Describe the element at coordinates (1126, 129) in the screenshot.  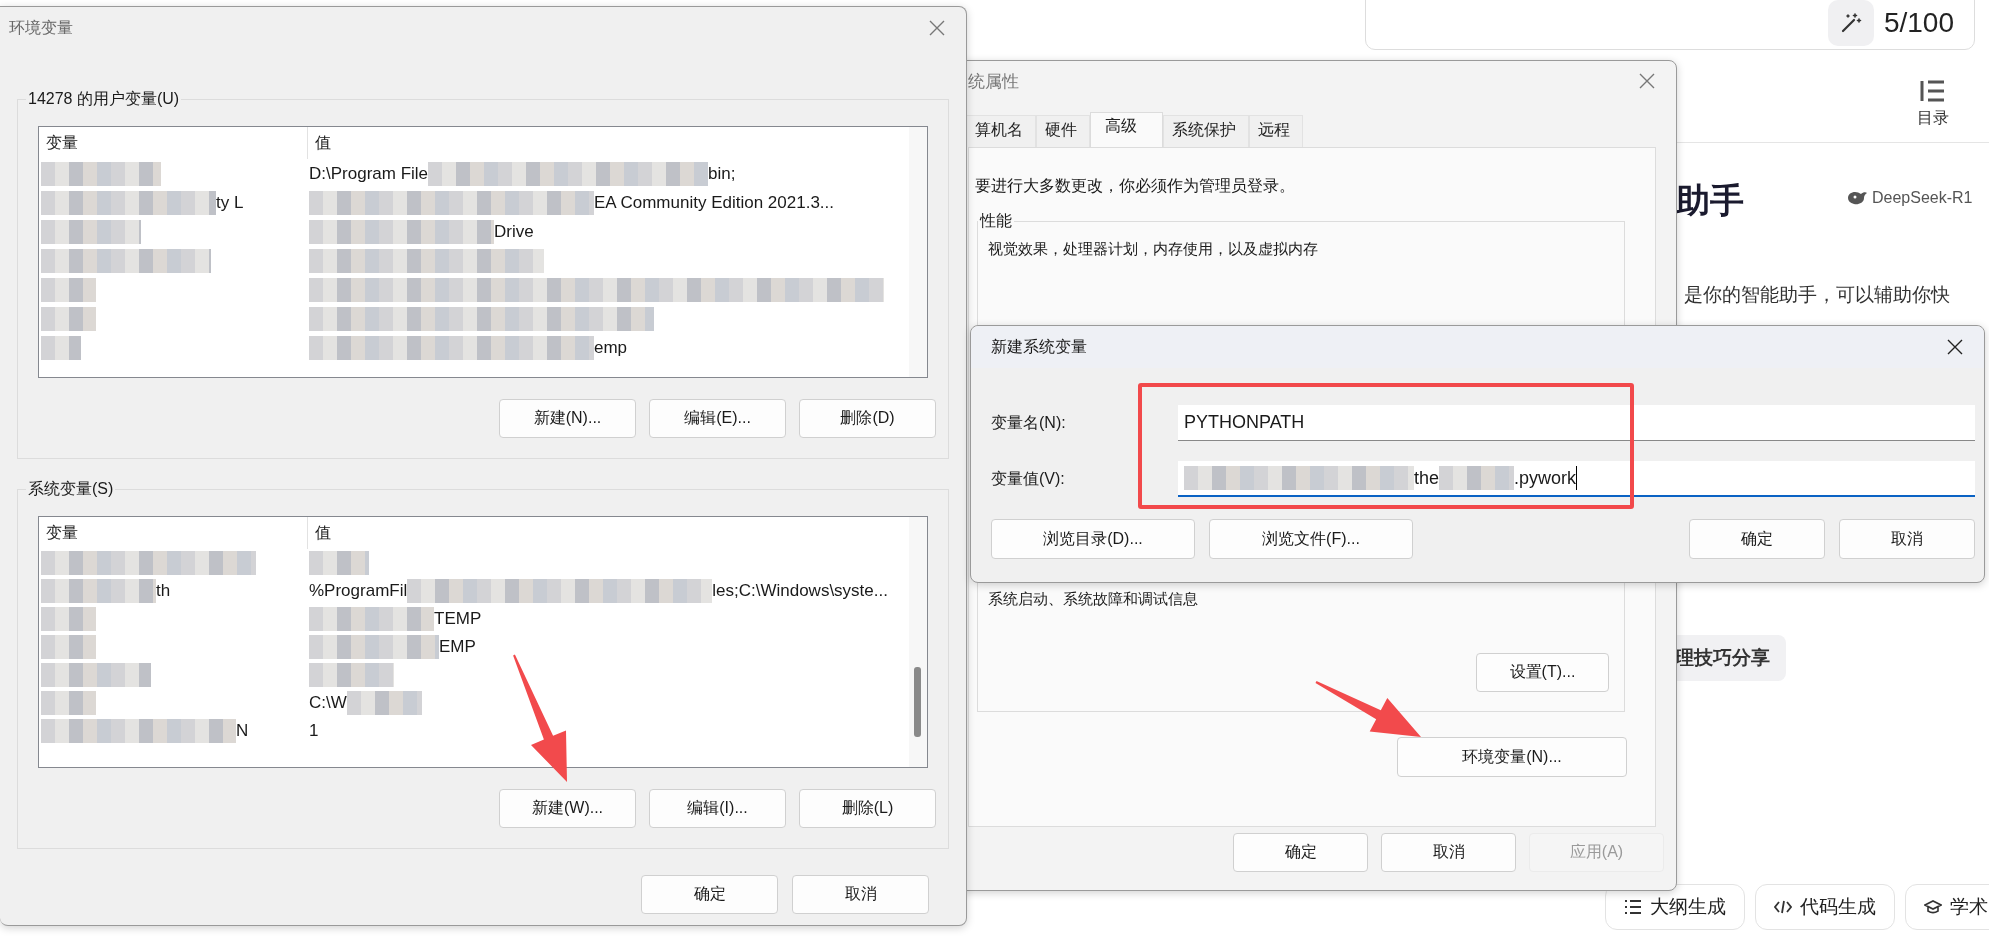
I see `tab: 高级` at that location.